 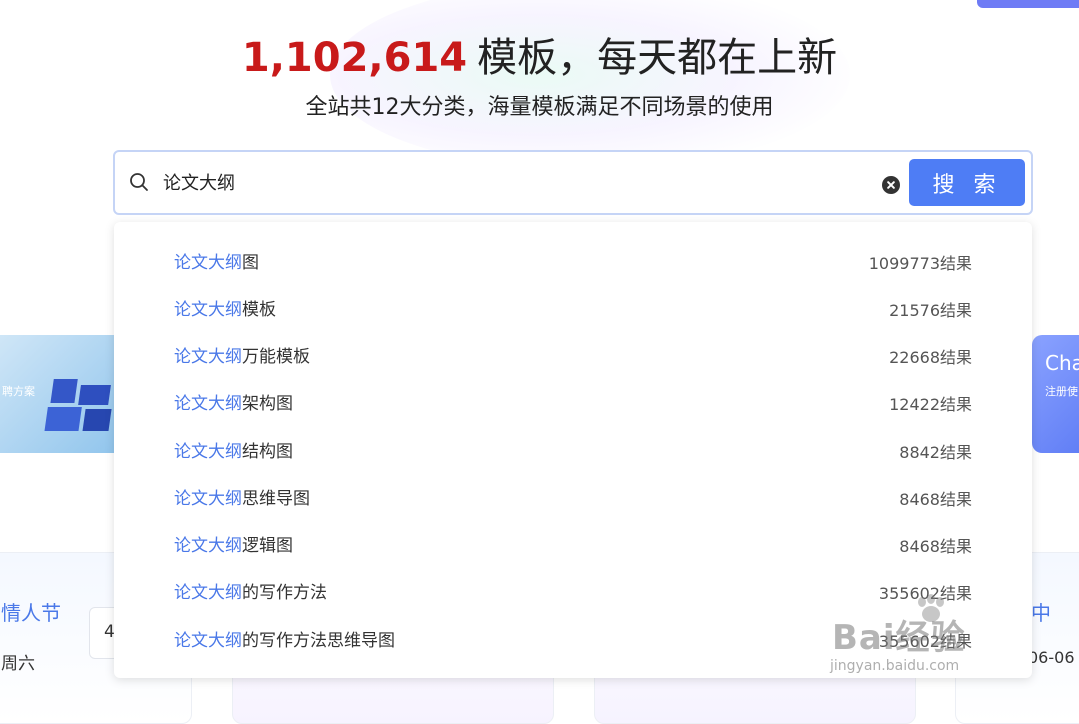 I want to click on suggestion-term: 论文大纲万能模板, so click(x=242, y=357).